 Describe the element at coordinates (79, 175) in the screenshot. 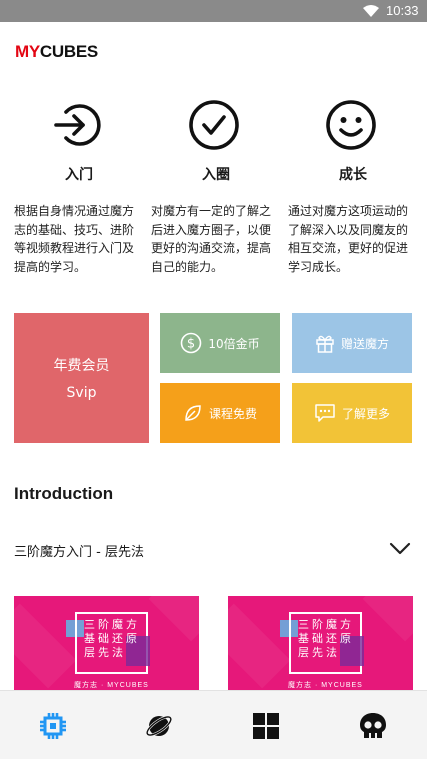

I see `feature-title: 入门` at that location.